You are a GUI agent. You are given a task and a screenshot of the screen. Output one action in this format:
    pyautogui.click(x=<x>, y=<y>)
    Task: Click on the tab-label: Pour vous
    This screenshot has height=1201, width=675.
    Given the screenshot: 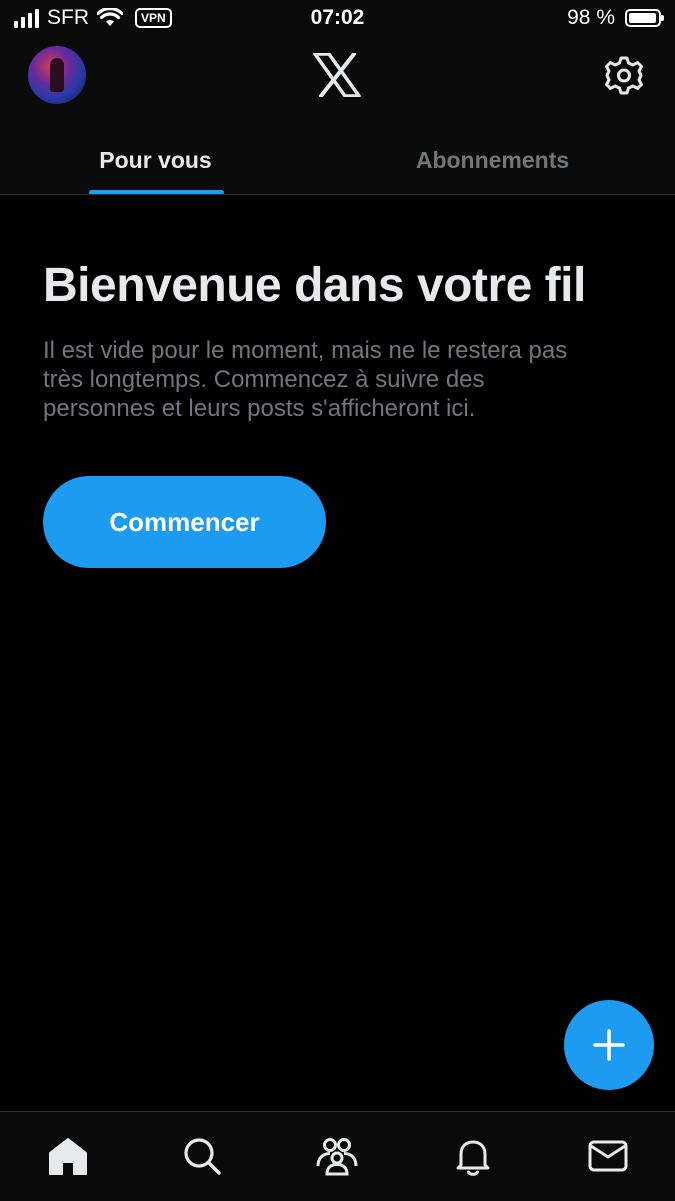 What is the action you would take?
    pyautogui.click(x=155, y=159)
    